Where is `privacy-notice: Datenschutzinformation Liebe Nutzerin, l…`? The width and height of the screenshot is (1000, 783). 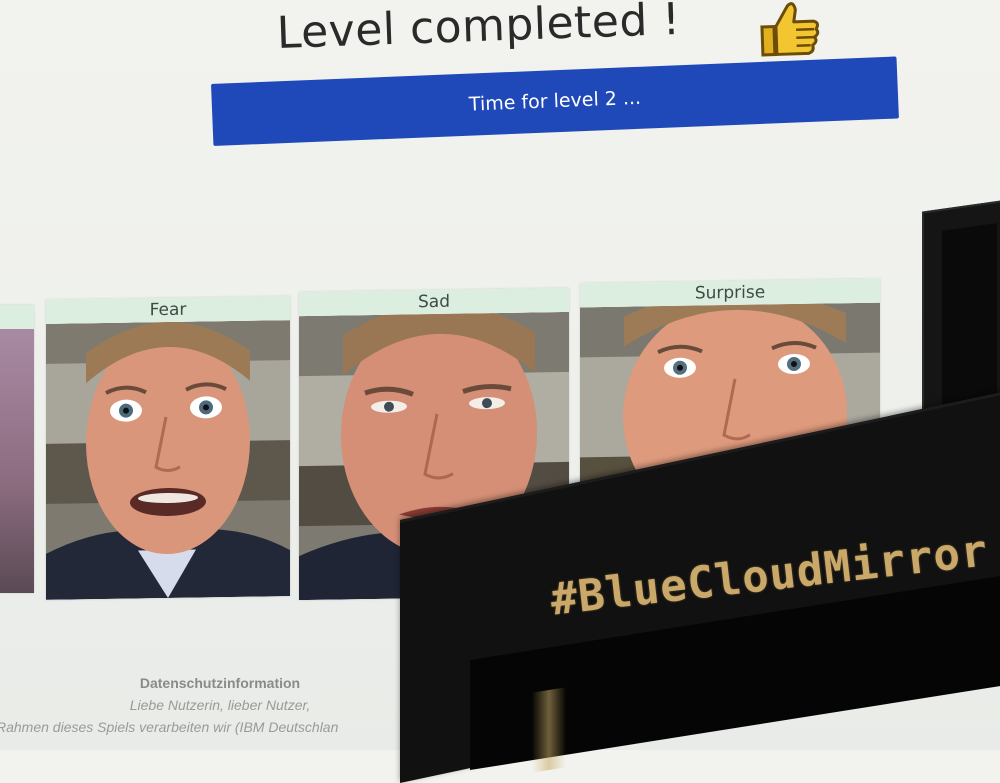 privacy-notice: Datenschutzinformation Liebe Nutzerin, l… is located at coordinates (215, 705).